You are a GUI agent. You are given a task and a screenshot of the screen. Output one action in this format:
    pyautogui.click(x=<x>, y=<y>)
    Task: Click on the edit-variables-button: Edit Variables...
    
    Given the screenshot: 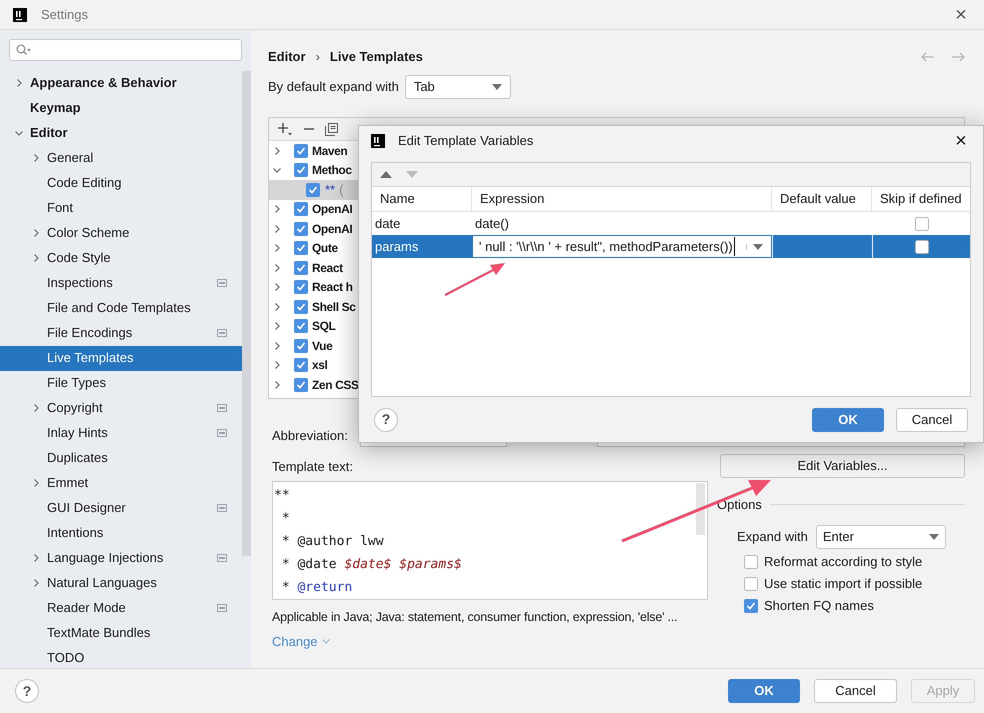 What is the action you would take?
    pyautogui.click(x=842, y=466)
    